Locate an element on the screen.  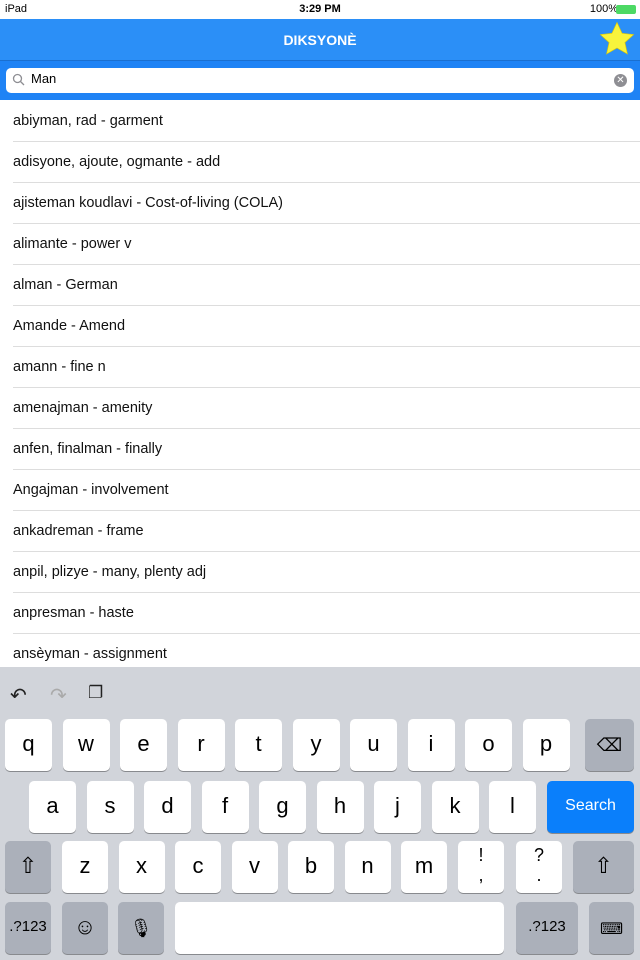
page-title: DIKSYONÈ is located at coordinates (320, 40).